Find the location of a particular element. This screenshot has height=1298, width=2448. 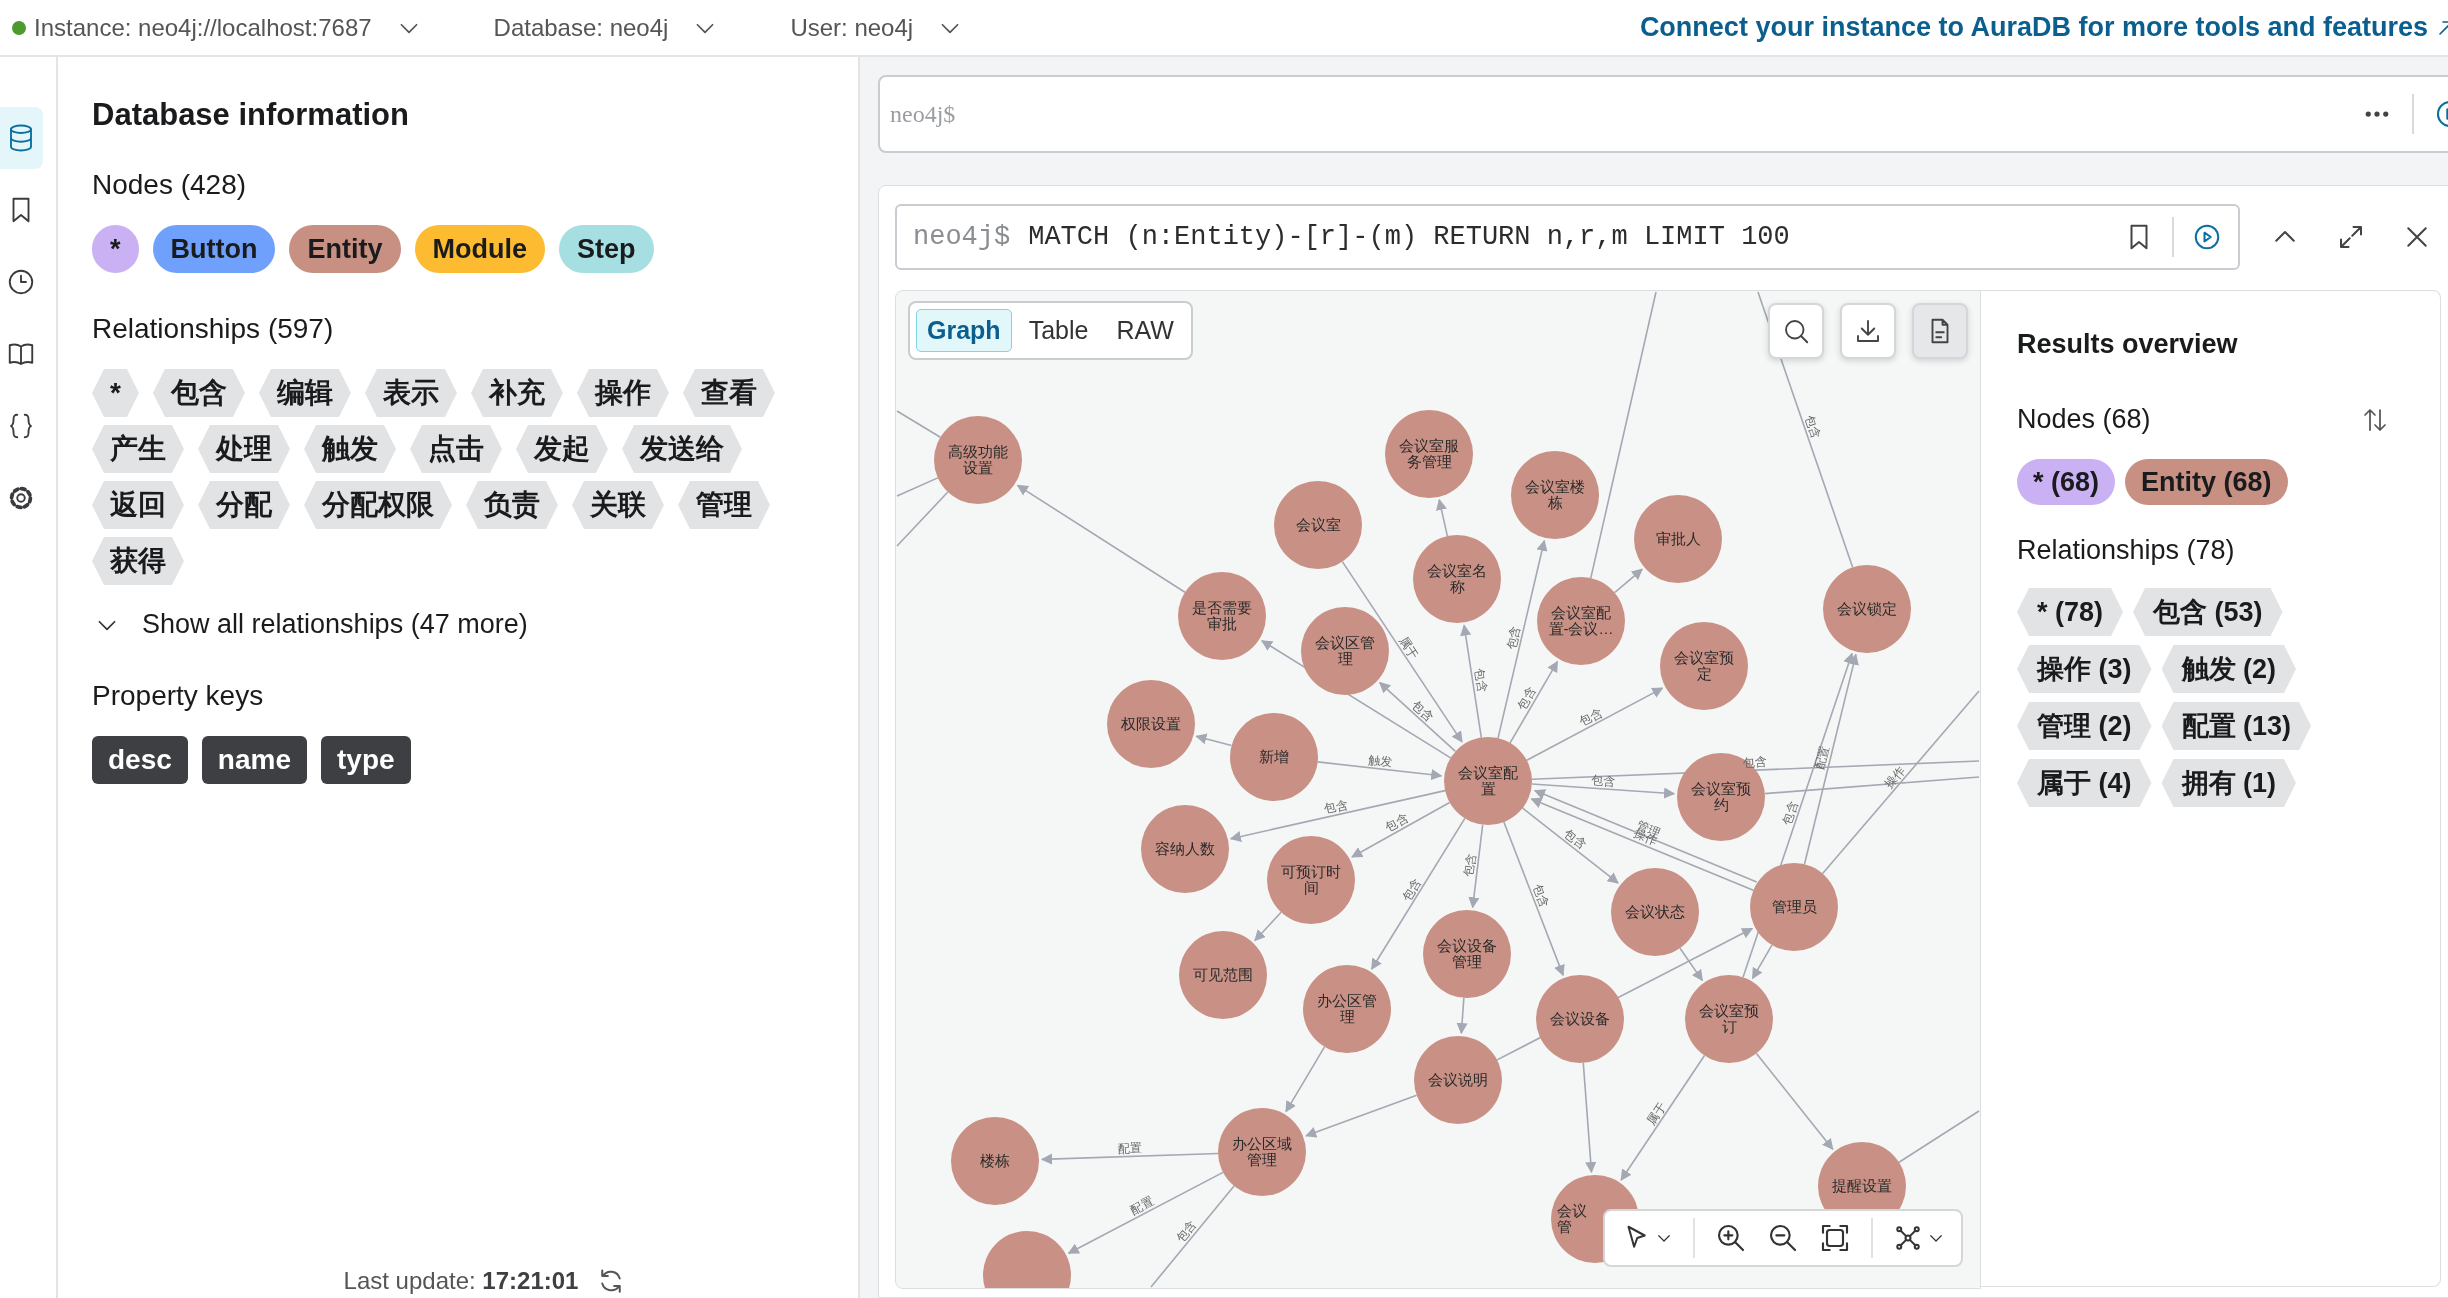

view-tab: Graph is located at coordinates (964, 330).